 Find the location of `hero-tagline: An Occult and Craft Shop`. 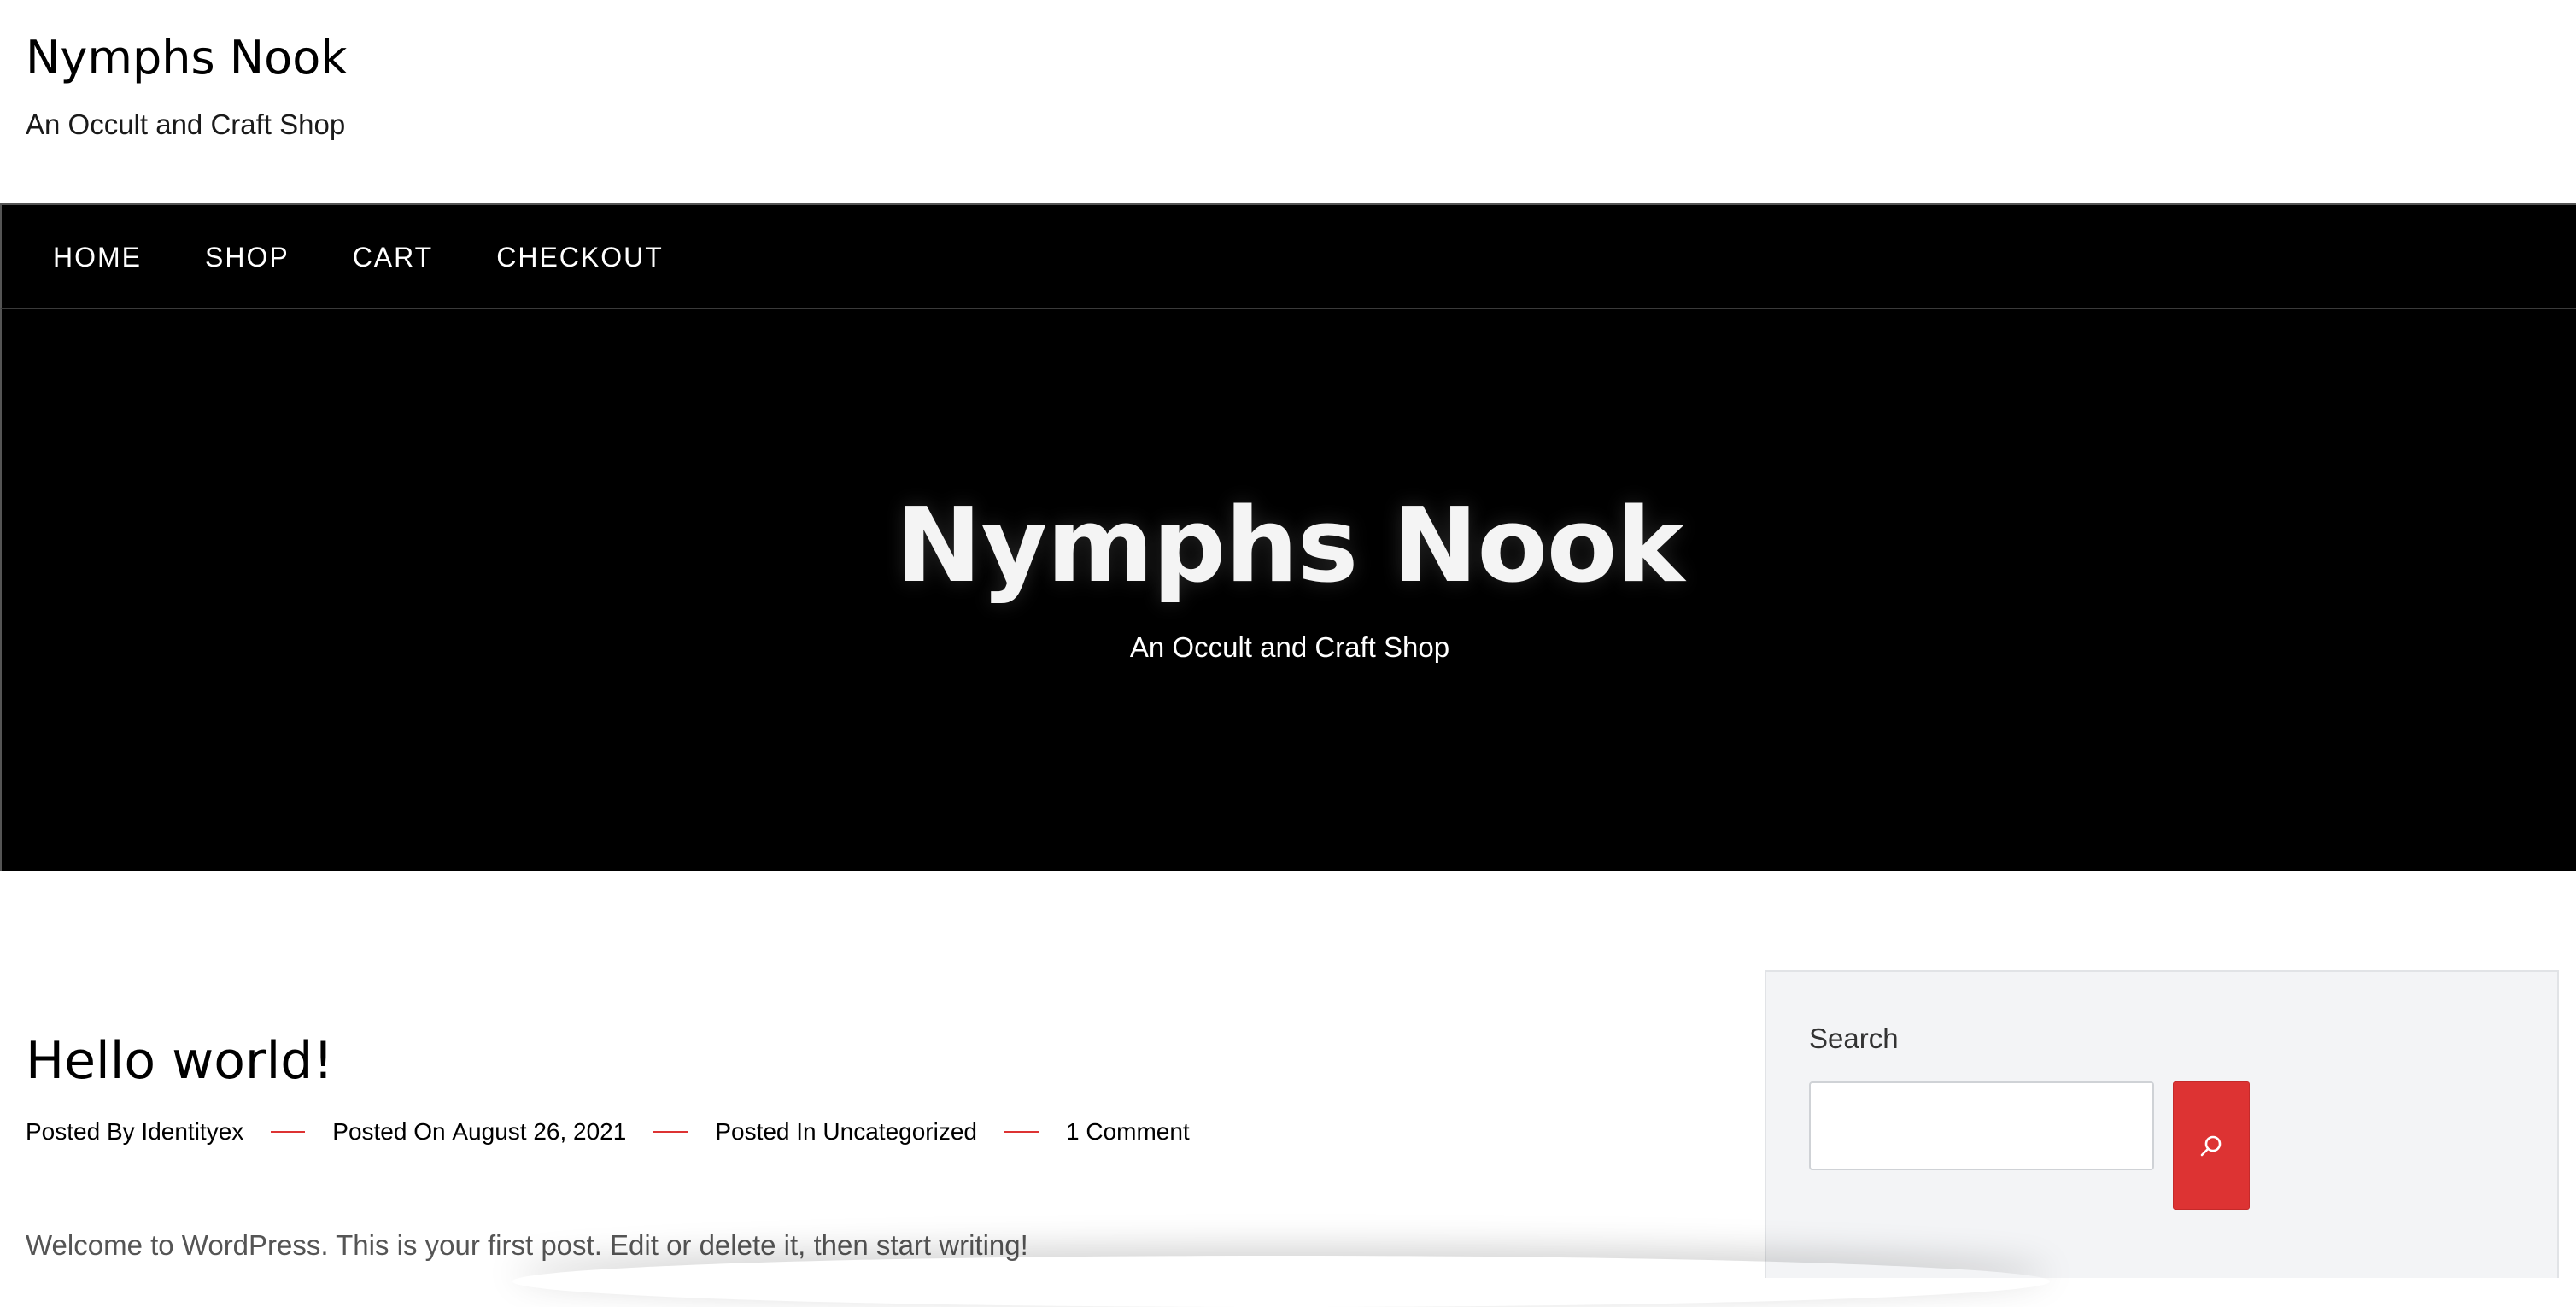

hero-tagline: An Occult and Craft Shop is located at coordinates (1289, 647).